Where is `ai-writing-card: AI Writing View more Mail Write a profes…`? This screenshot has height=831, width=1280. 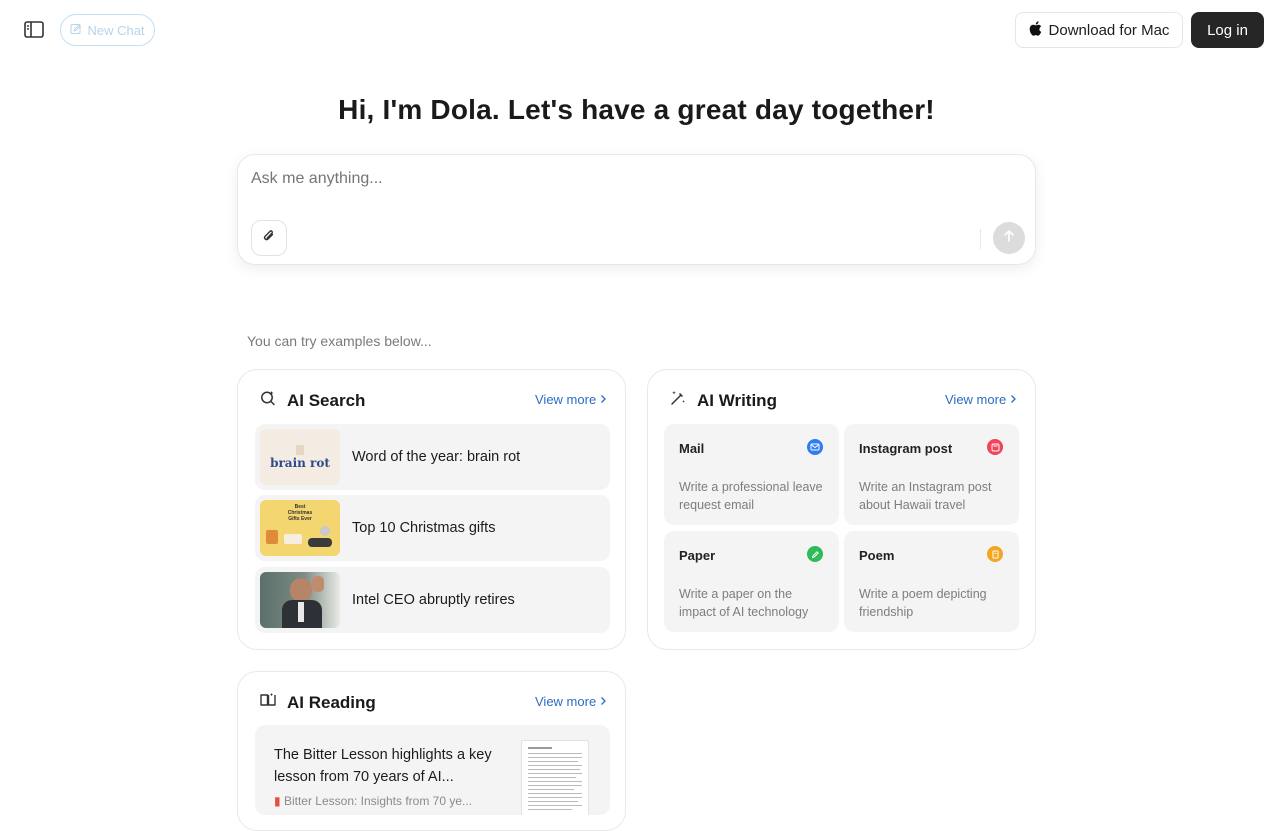 ai-writing-card: AI Writing View more Mail Write a profes… is located at coordinates (841, 509).